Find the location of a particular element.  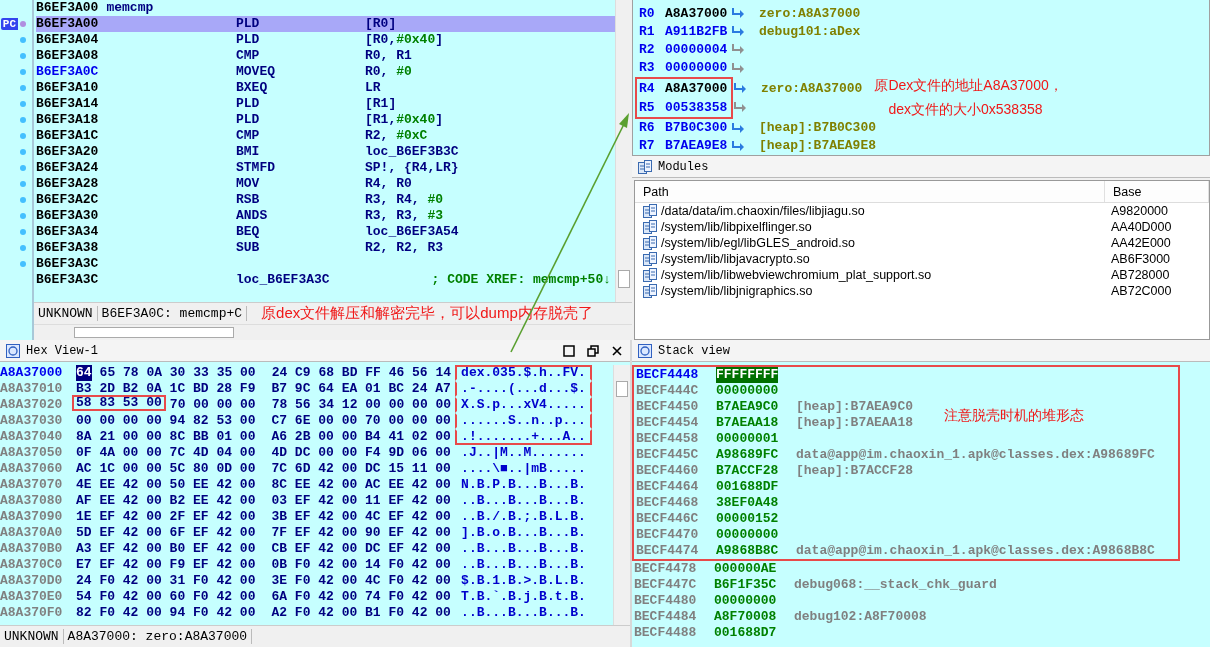

window-icon is located at coordinates (645, 350).